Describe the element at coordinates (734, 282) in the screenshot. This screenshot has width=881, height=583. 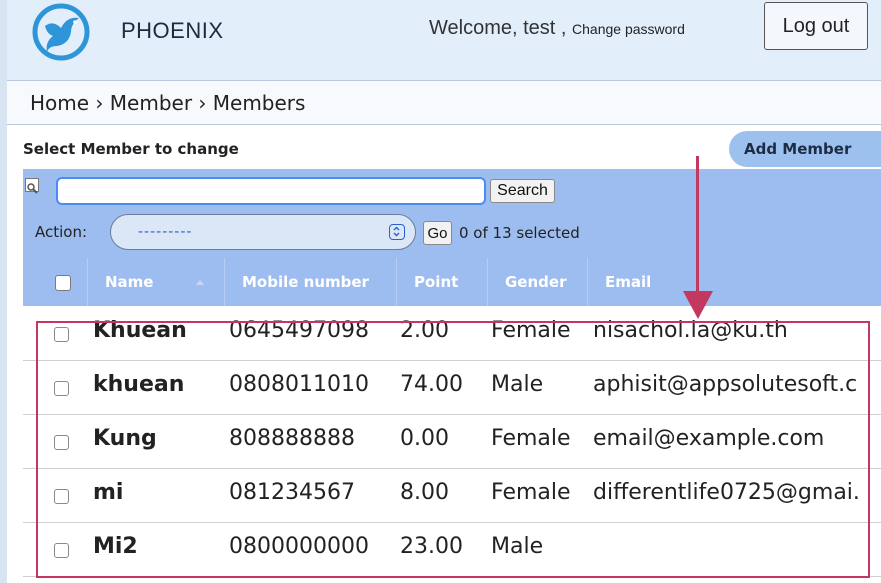
I see `column-header-email: Email` at that location.